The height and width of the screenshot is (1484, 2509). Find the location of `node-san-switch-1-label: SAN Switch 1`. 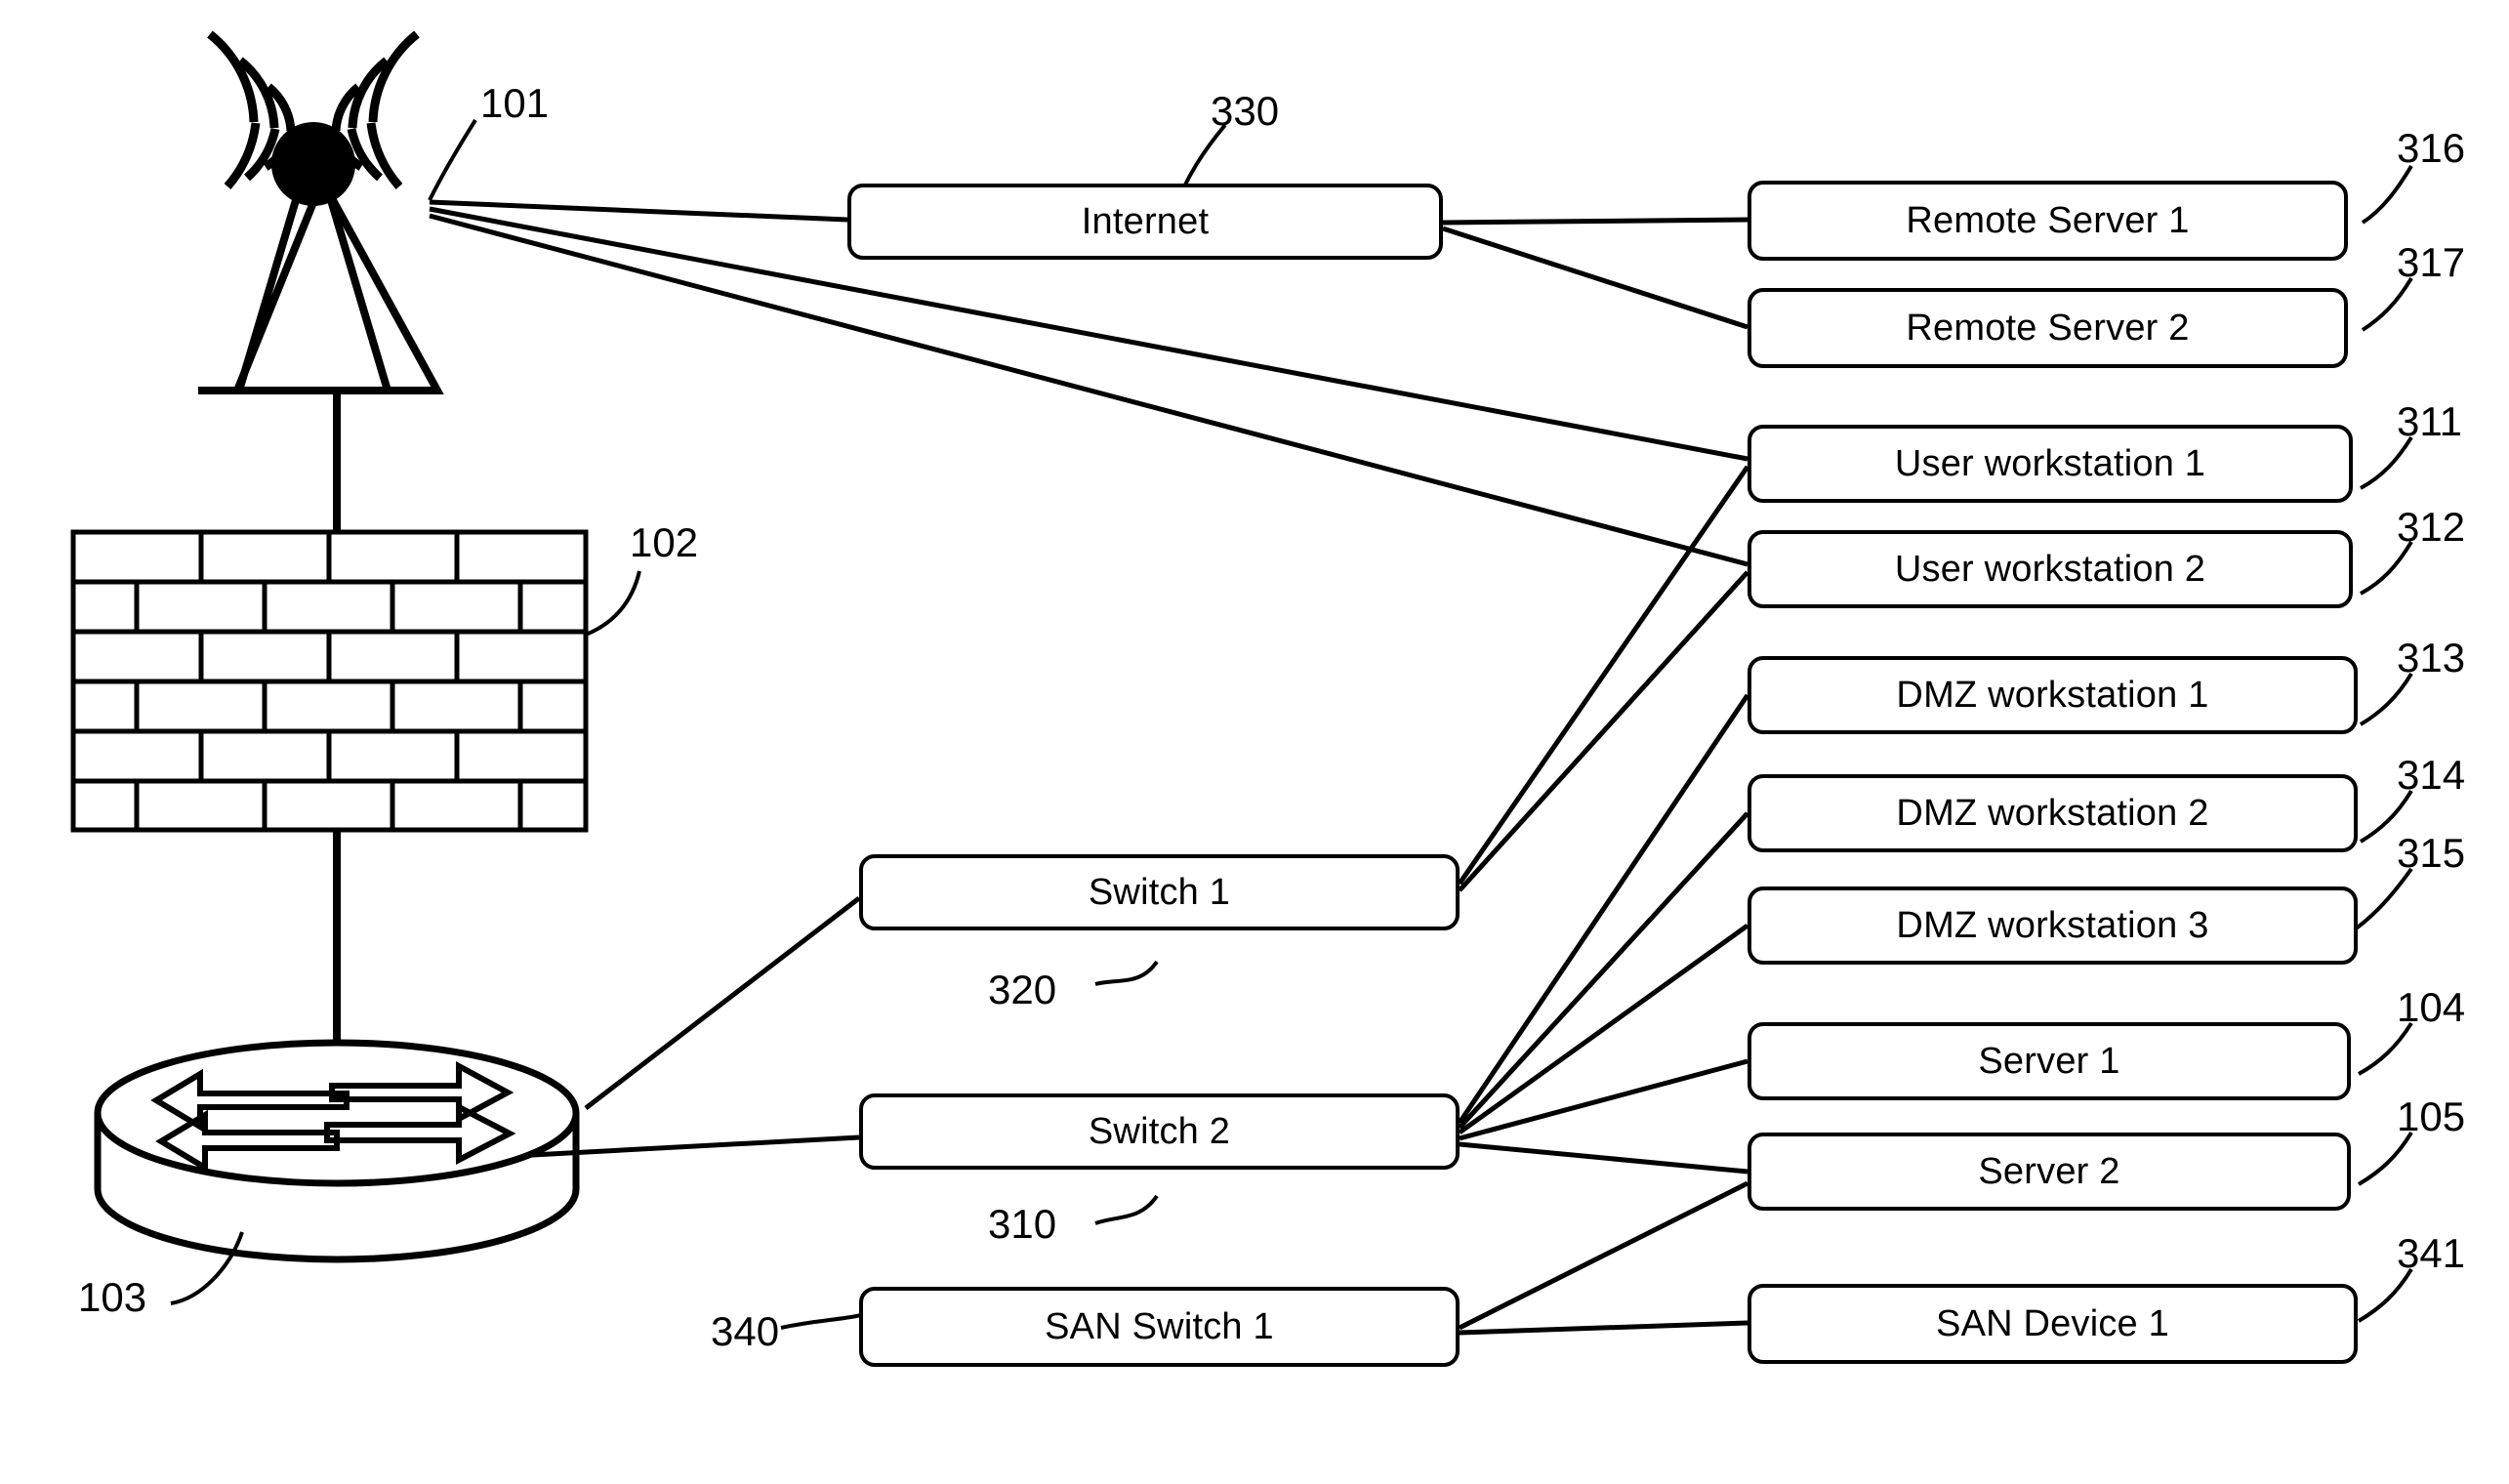

node-san-switch-1-label: SAN Switch 1 is located at coordinates (1159, 1326).